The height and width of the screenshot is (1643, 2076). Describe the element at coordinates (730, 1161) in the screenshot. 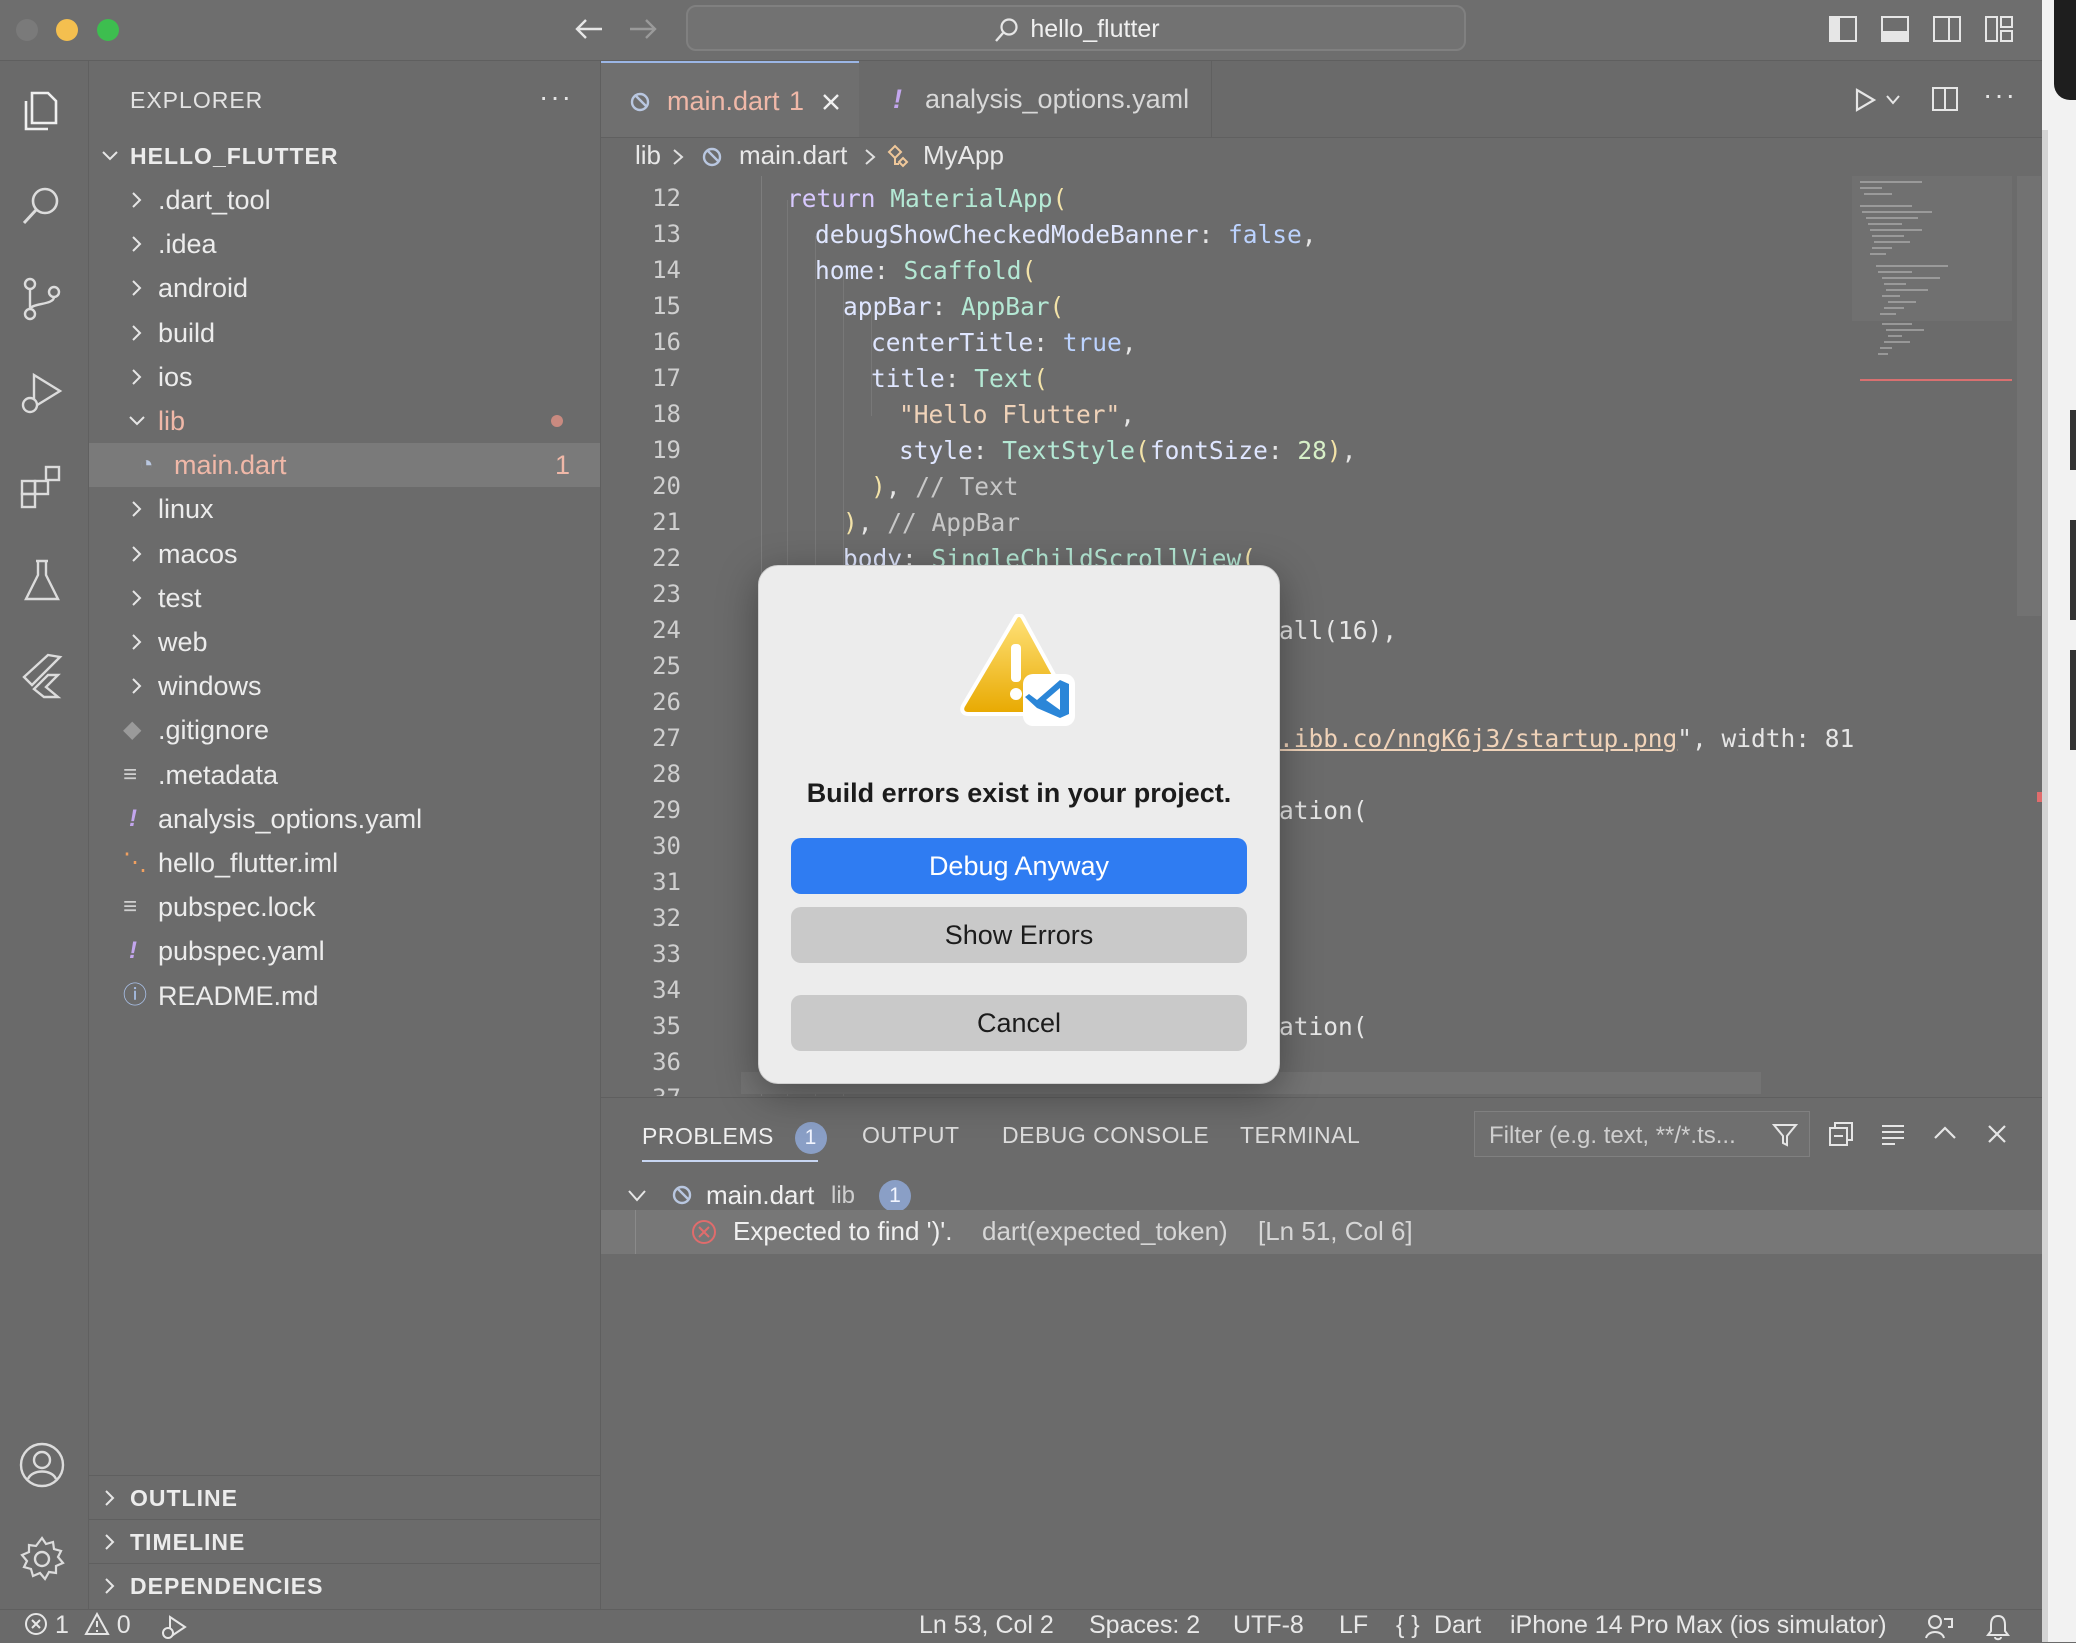

I see `active-tab-indicator` at that location.